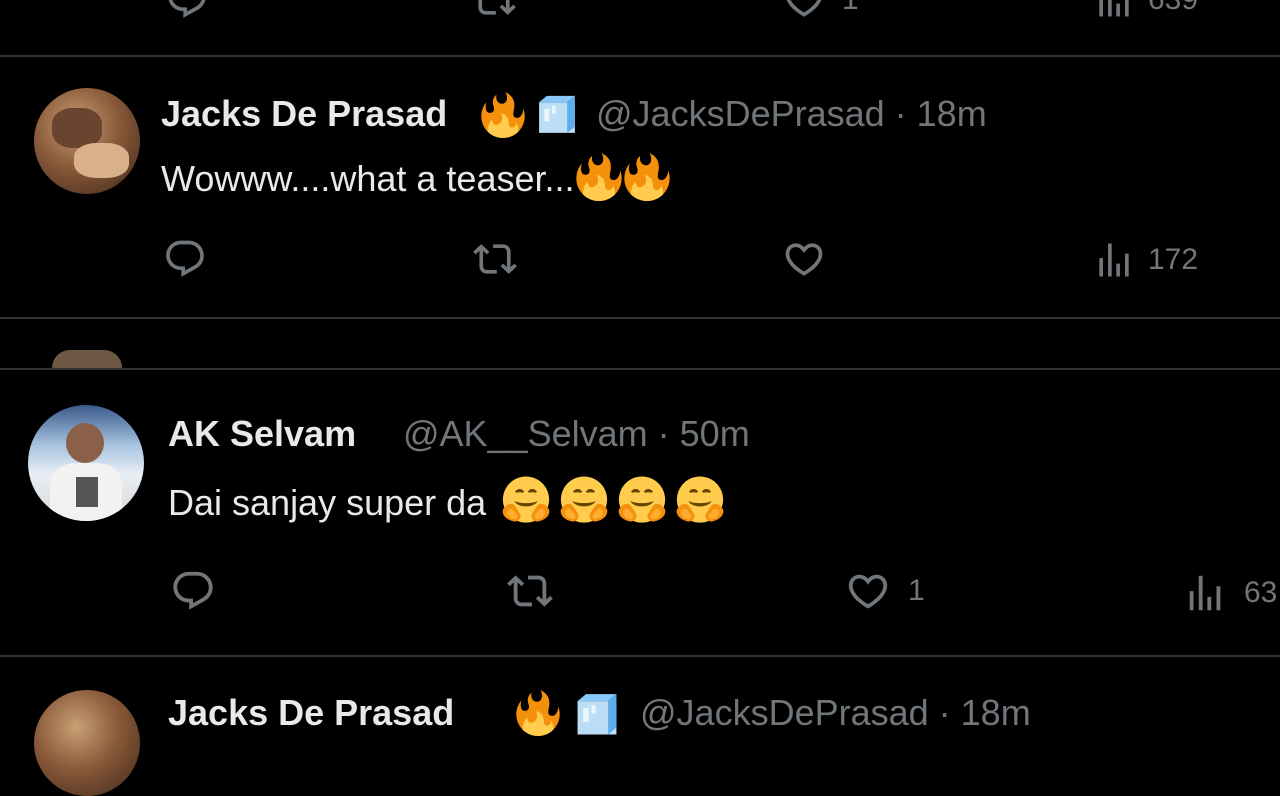  I want to click on like-button, so click(804, 259).